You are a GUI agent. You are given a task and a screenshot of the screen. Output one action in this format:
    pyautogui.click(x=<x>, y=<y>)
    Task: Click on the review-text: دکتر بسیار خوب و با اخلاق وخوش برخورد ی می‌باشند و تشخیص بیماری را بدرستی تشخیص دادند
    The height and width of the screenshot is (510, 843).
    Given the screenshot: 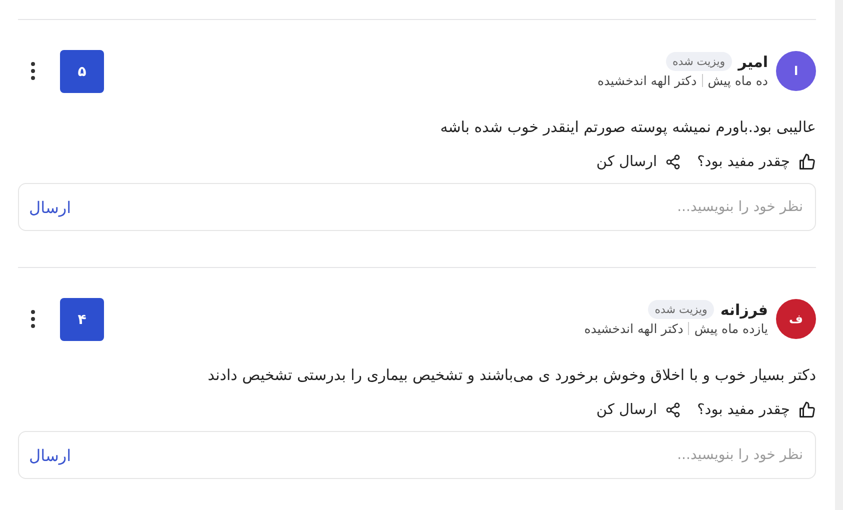 What is the action you would take?
    pyautogui.click(x=511, y=375)
    